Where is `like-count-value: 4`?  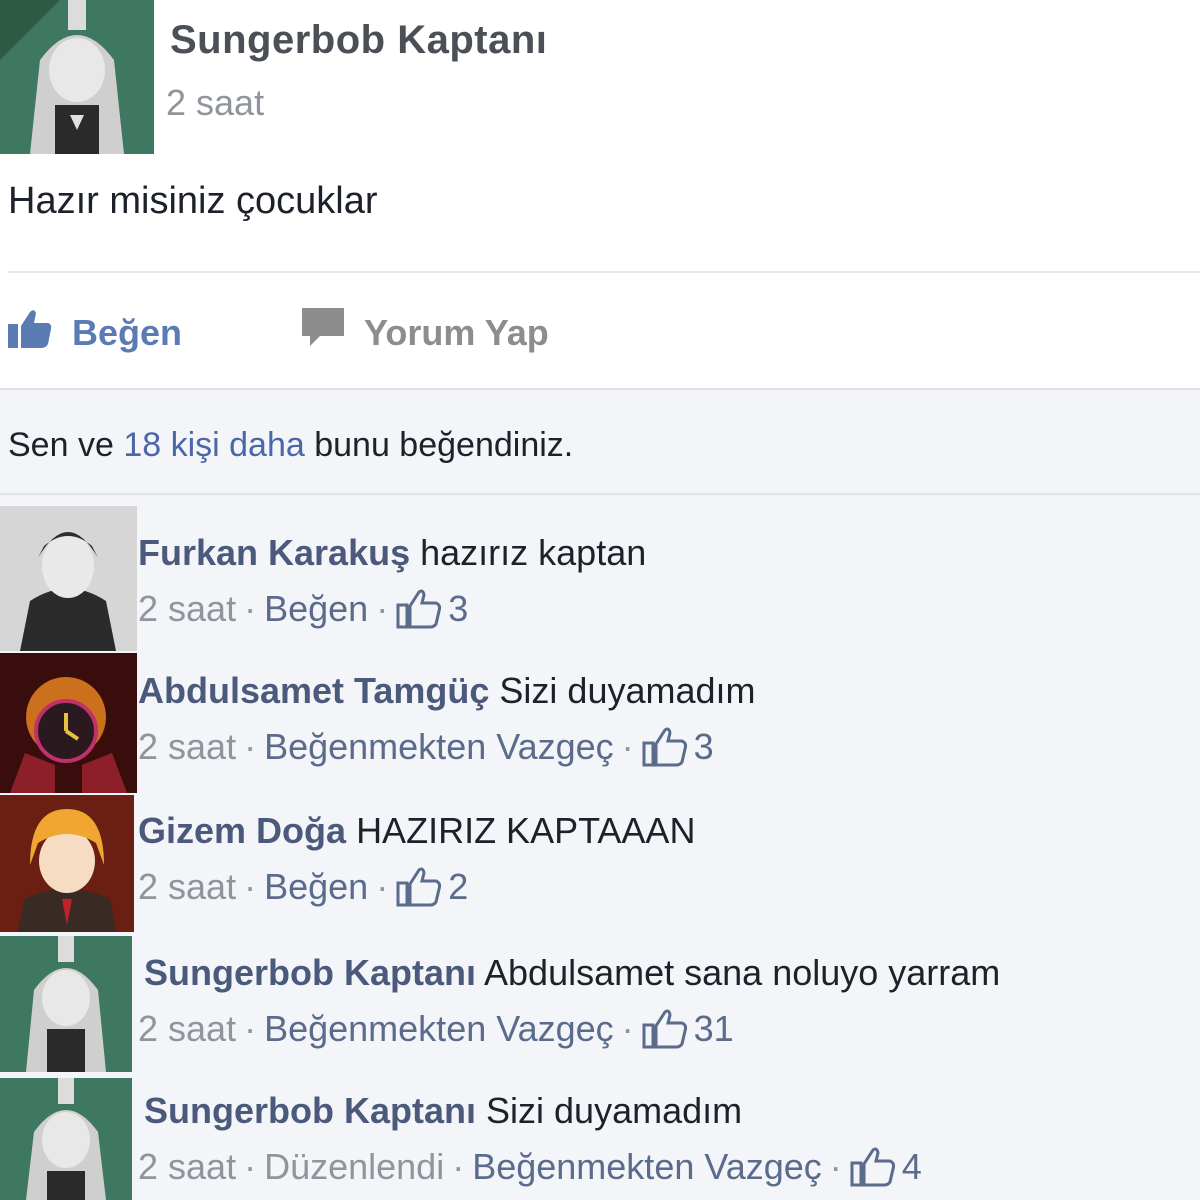 like-count-value: 4 is located at coordinates (911, 1166).